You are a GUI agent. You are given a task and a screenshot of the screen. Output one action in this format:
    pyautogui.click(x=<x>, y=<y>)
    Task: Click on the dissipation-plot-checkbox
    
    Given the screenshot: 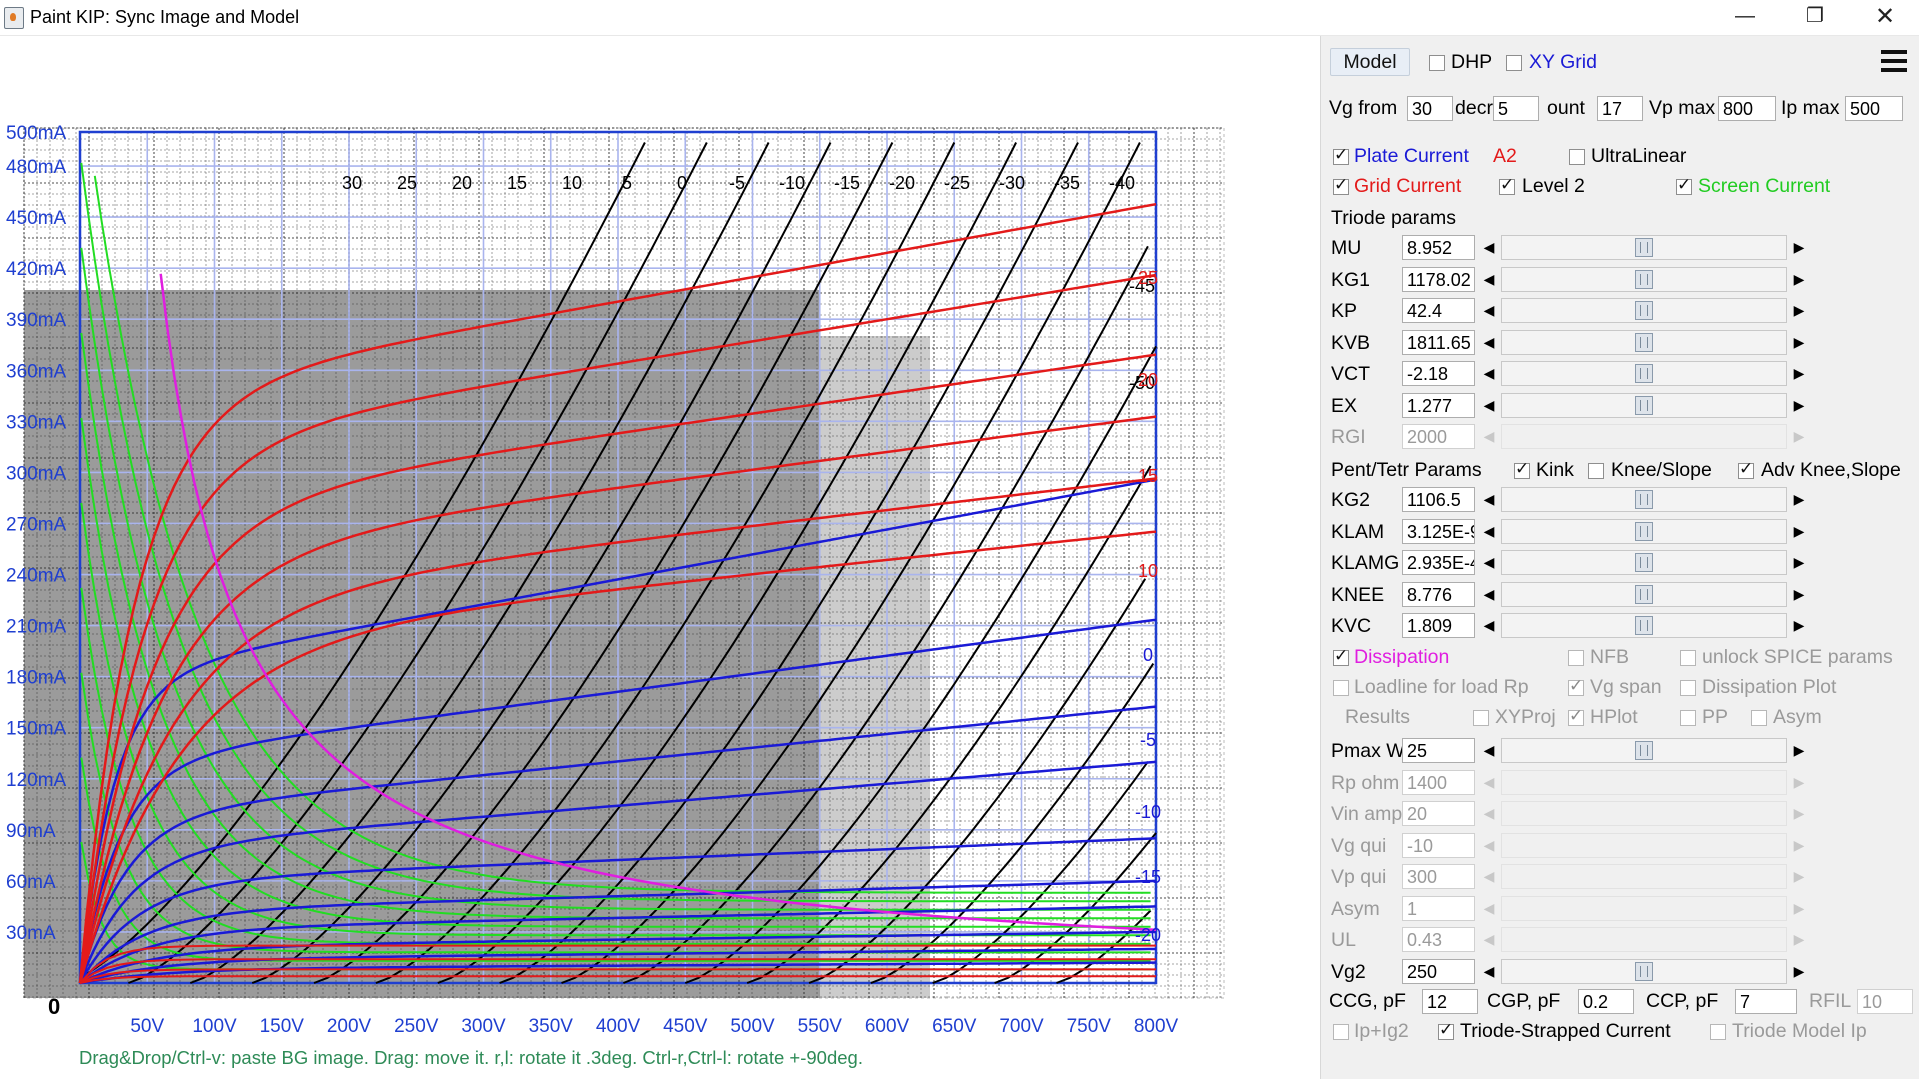 What is the action you would take?
    pyautogui.click(x=1688, y=688)
    